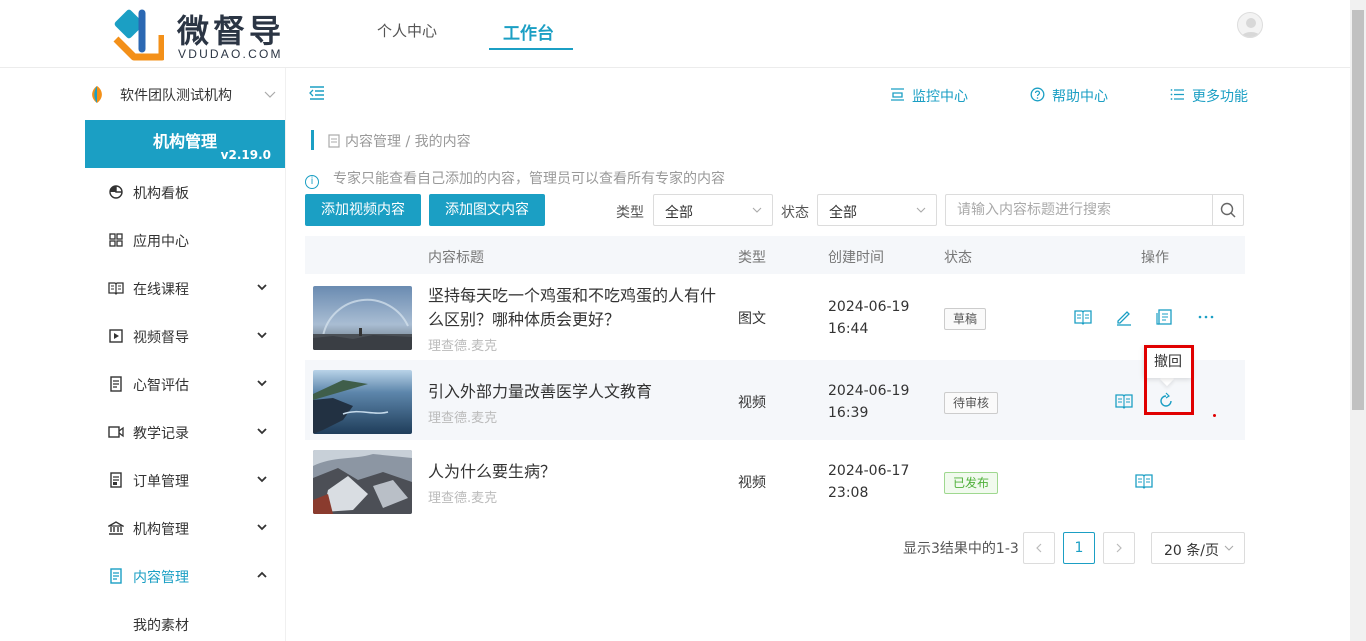 The height and width of the screenshot is (641, 1366). Describe the element at coordinates (334, 141) in the screenshot. I see `document-icon` at that location.